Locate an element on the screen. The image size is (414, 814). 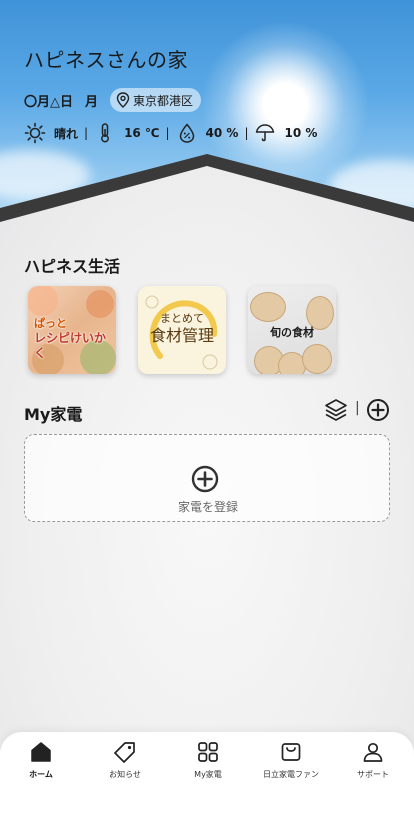
my-appliances-title: My家電 is located at coordinates (53, 414).